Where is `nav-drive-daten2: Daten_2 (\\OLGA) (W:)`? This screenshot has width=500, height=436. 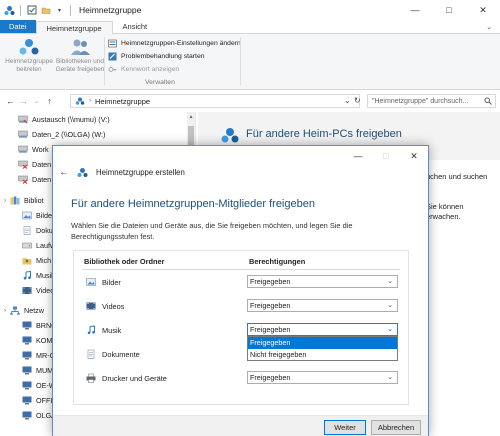 nav-drive-daten2: Daten_2 (\\OLGA) (W:) is located at coordinates (61, 134).